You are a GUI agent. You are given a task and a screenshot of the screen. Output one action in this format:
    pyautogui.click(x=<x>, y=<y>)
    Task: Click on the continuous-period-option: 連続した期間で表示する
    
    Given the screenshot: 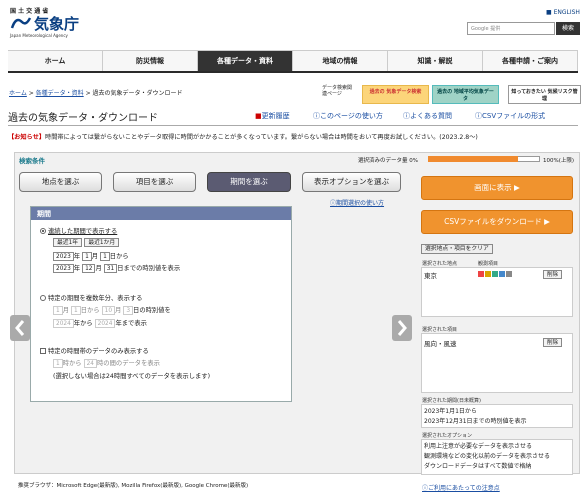 What is the action you would take?
    pyautogui.click(x=78, y=230)
    